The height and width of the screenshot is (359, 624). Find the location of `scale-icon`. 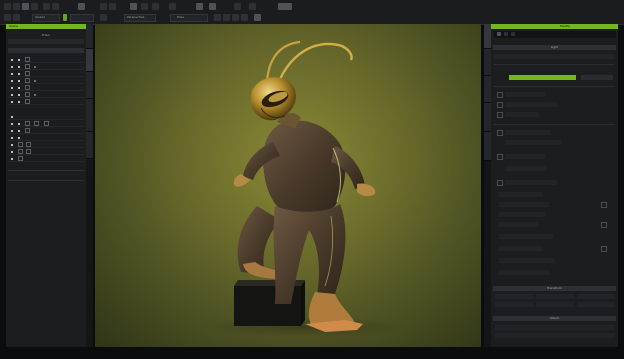

scale-icon is located at coordinates (133, 6).